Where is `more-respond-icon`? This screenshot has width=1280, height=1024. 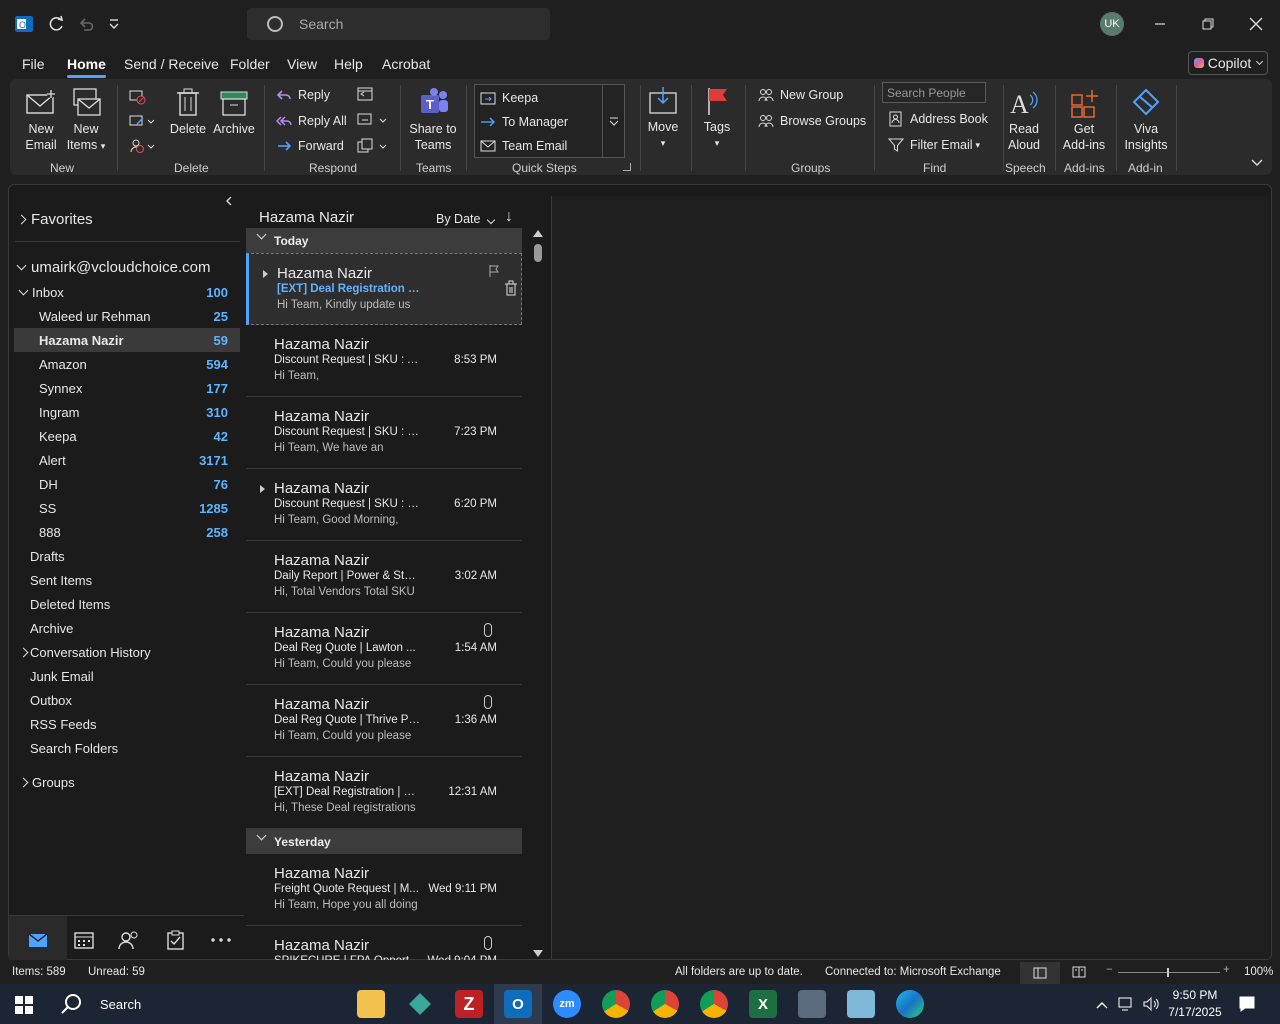 more-respond-icon is located at coordinates (372, 146).